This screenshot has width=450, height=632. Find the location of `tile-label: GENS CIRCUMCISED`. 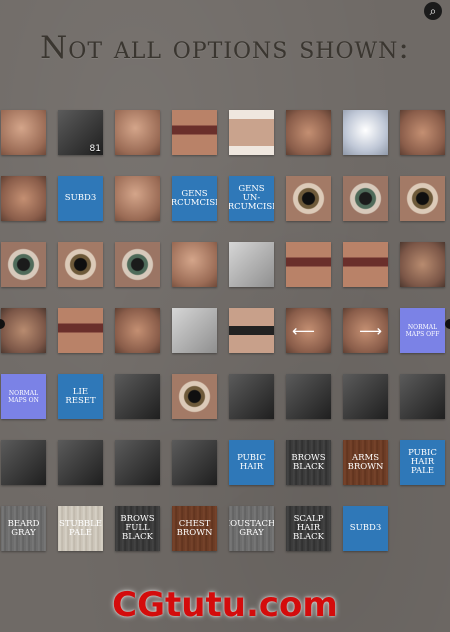

tile-label: GENS CIRCUMCISED is located at coordinates (194, 198).